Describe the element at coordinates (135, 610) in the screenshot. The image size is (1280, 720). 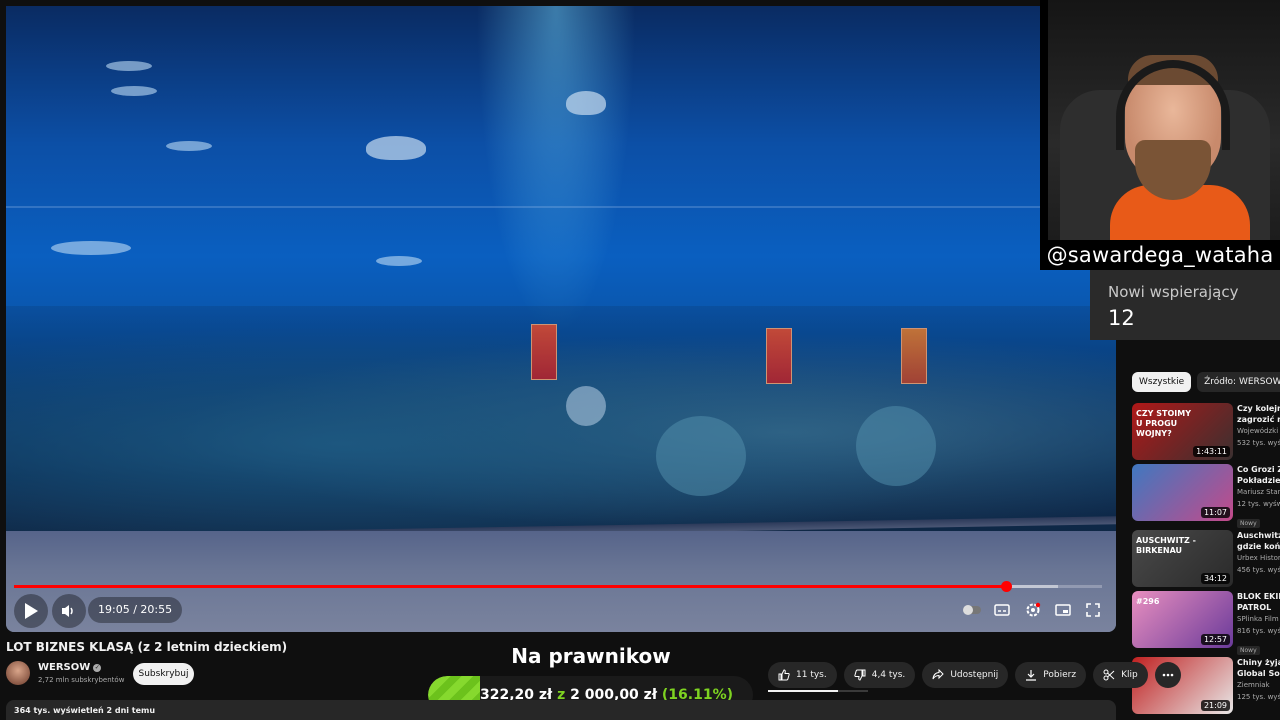
I see `time-display: 19:05 / 20:55` at that location.